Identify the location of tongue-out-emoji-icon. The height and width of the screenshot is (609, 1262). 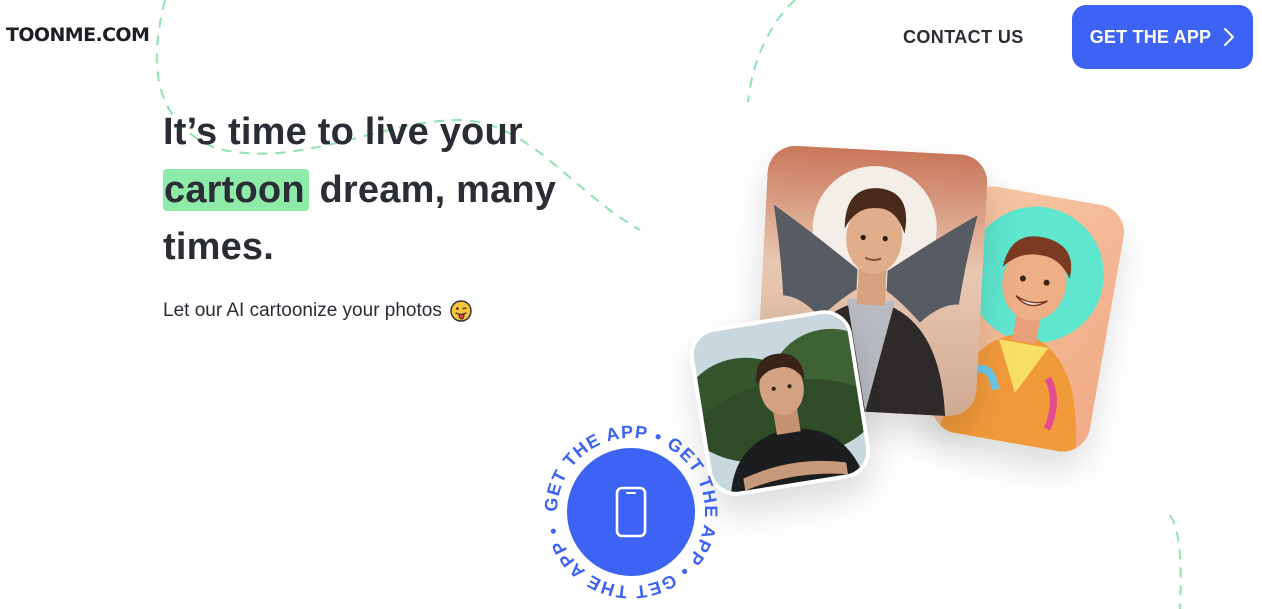
(461, 311).